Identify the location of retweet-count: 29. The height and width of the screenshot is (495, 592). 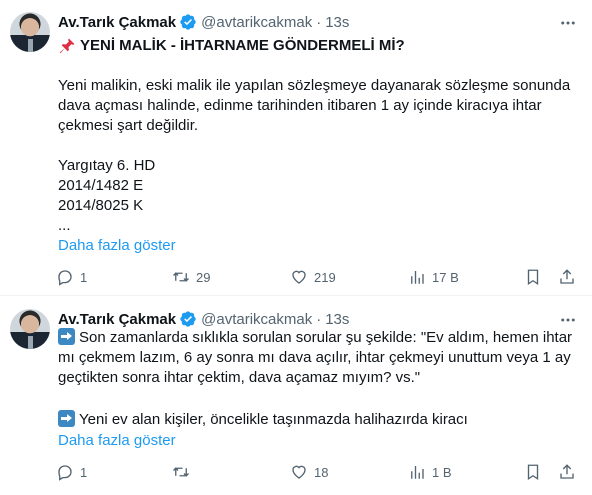
(203, 277).